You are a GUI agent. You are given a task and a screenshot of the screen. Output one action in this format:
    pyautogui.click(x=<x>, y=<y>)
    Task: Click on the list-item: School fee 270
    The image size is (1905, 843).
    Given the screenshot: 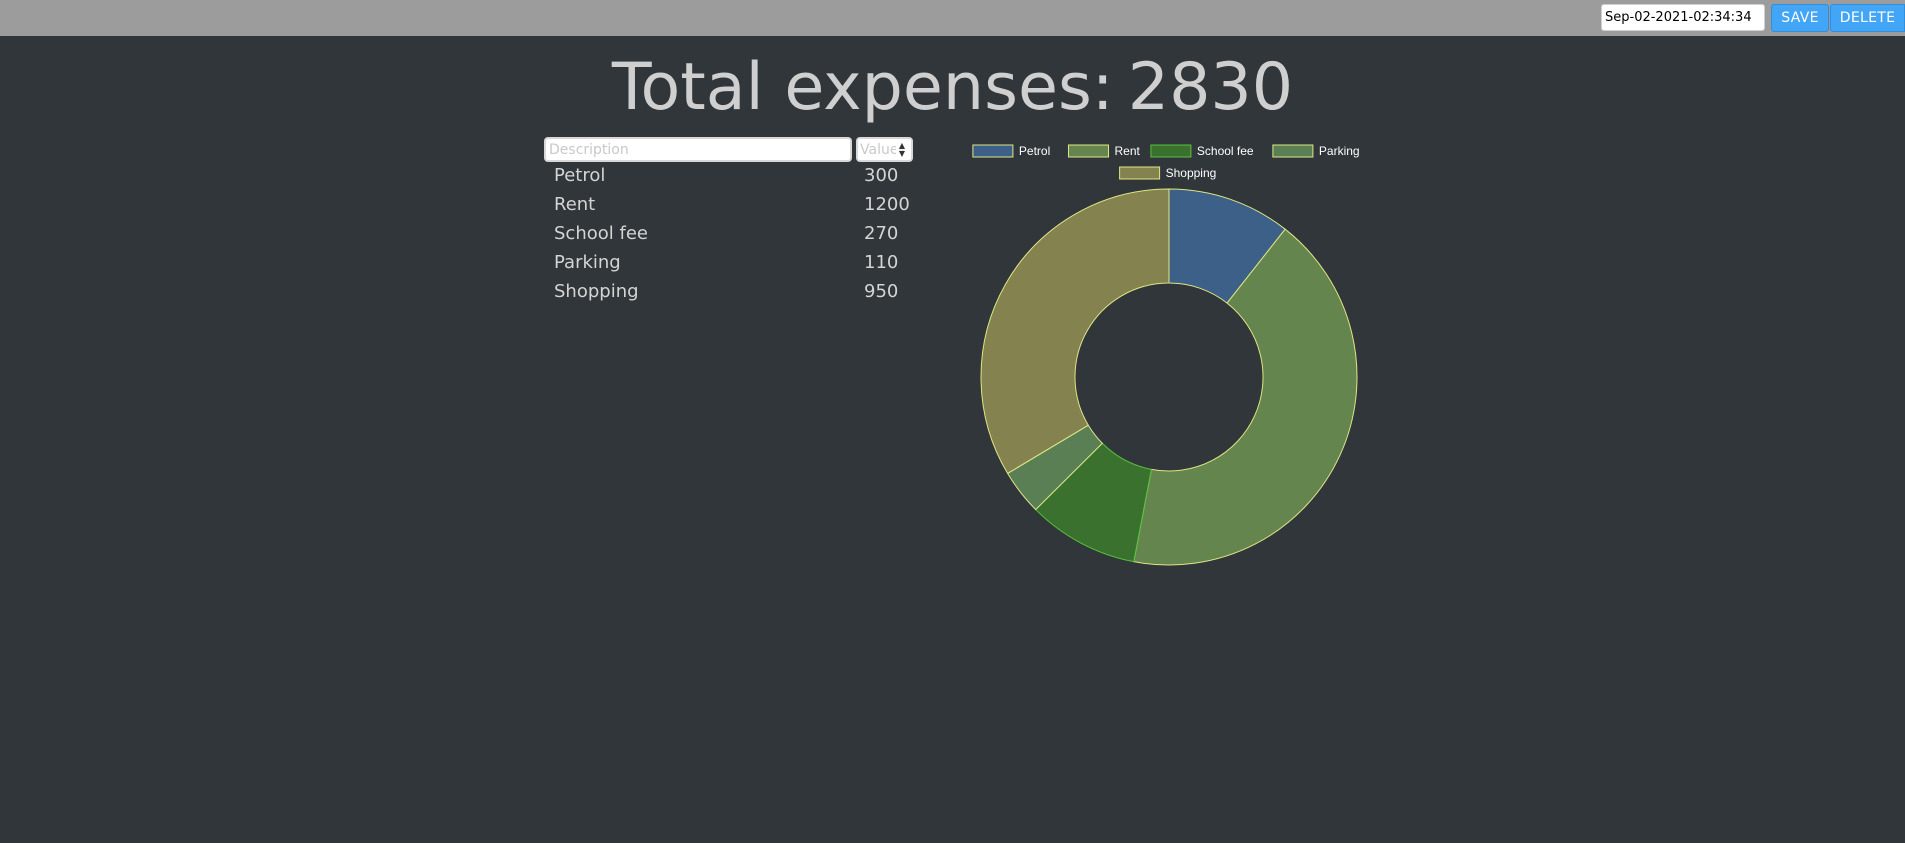 What is the action you would take?
    pyautogui.click(x=739, y=234)
    